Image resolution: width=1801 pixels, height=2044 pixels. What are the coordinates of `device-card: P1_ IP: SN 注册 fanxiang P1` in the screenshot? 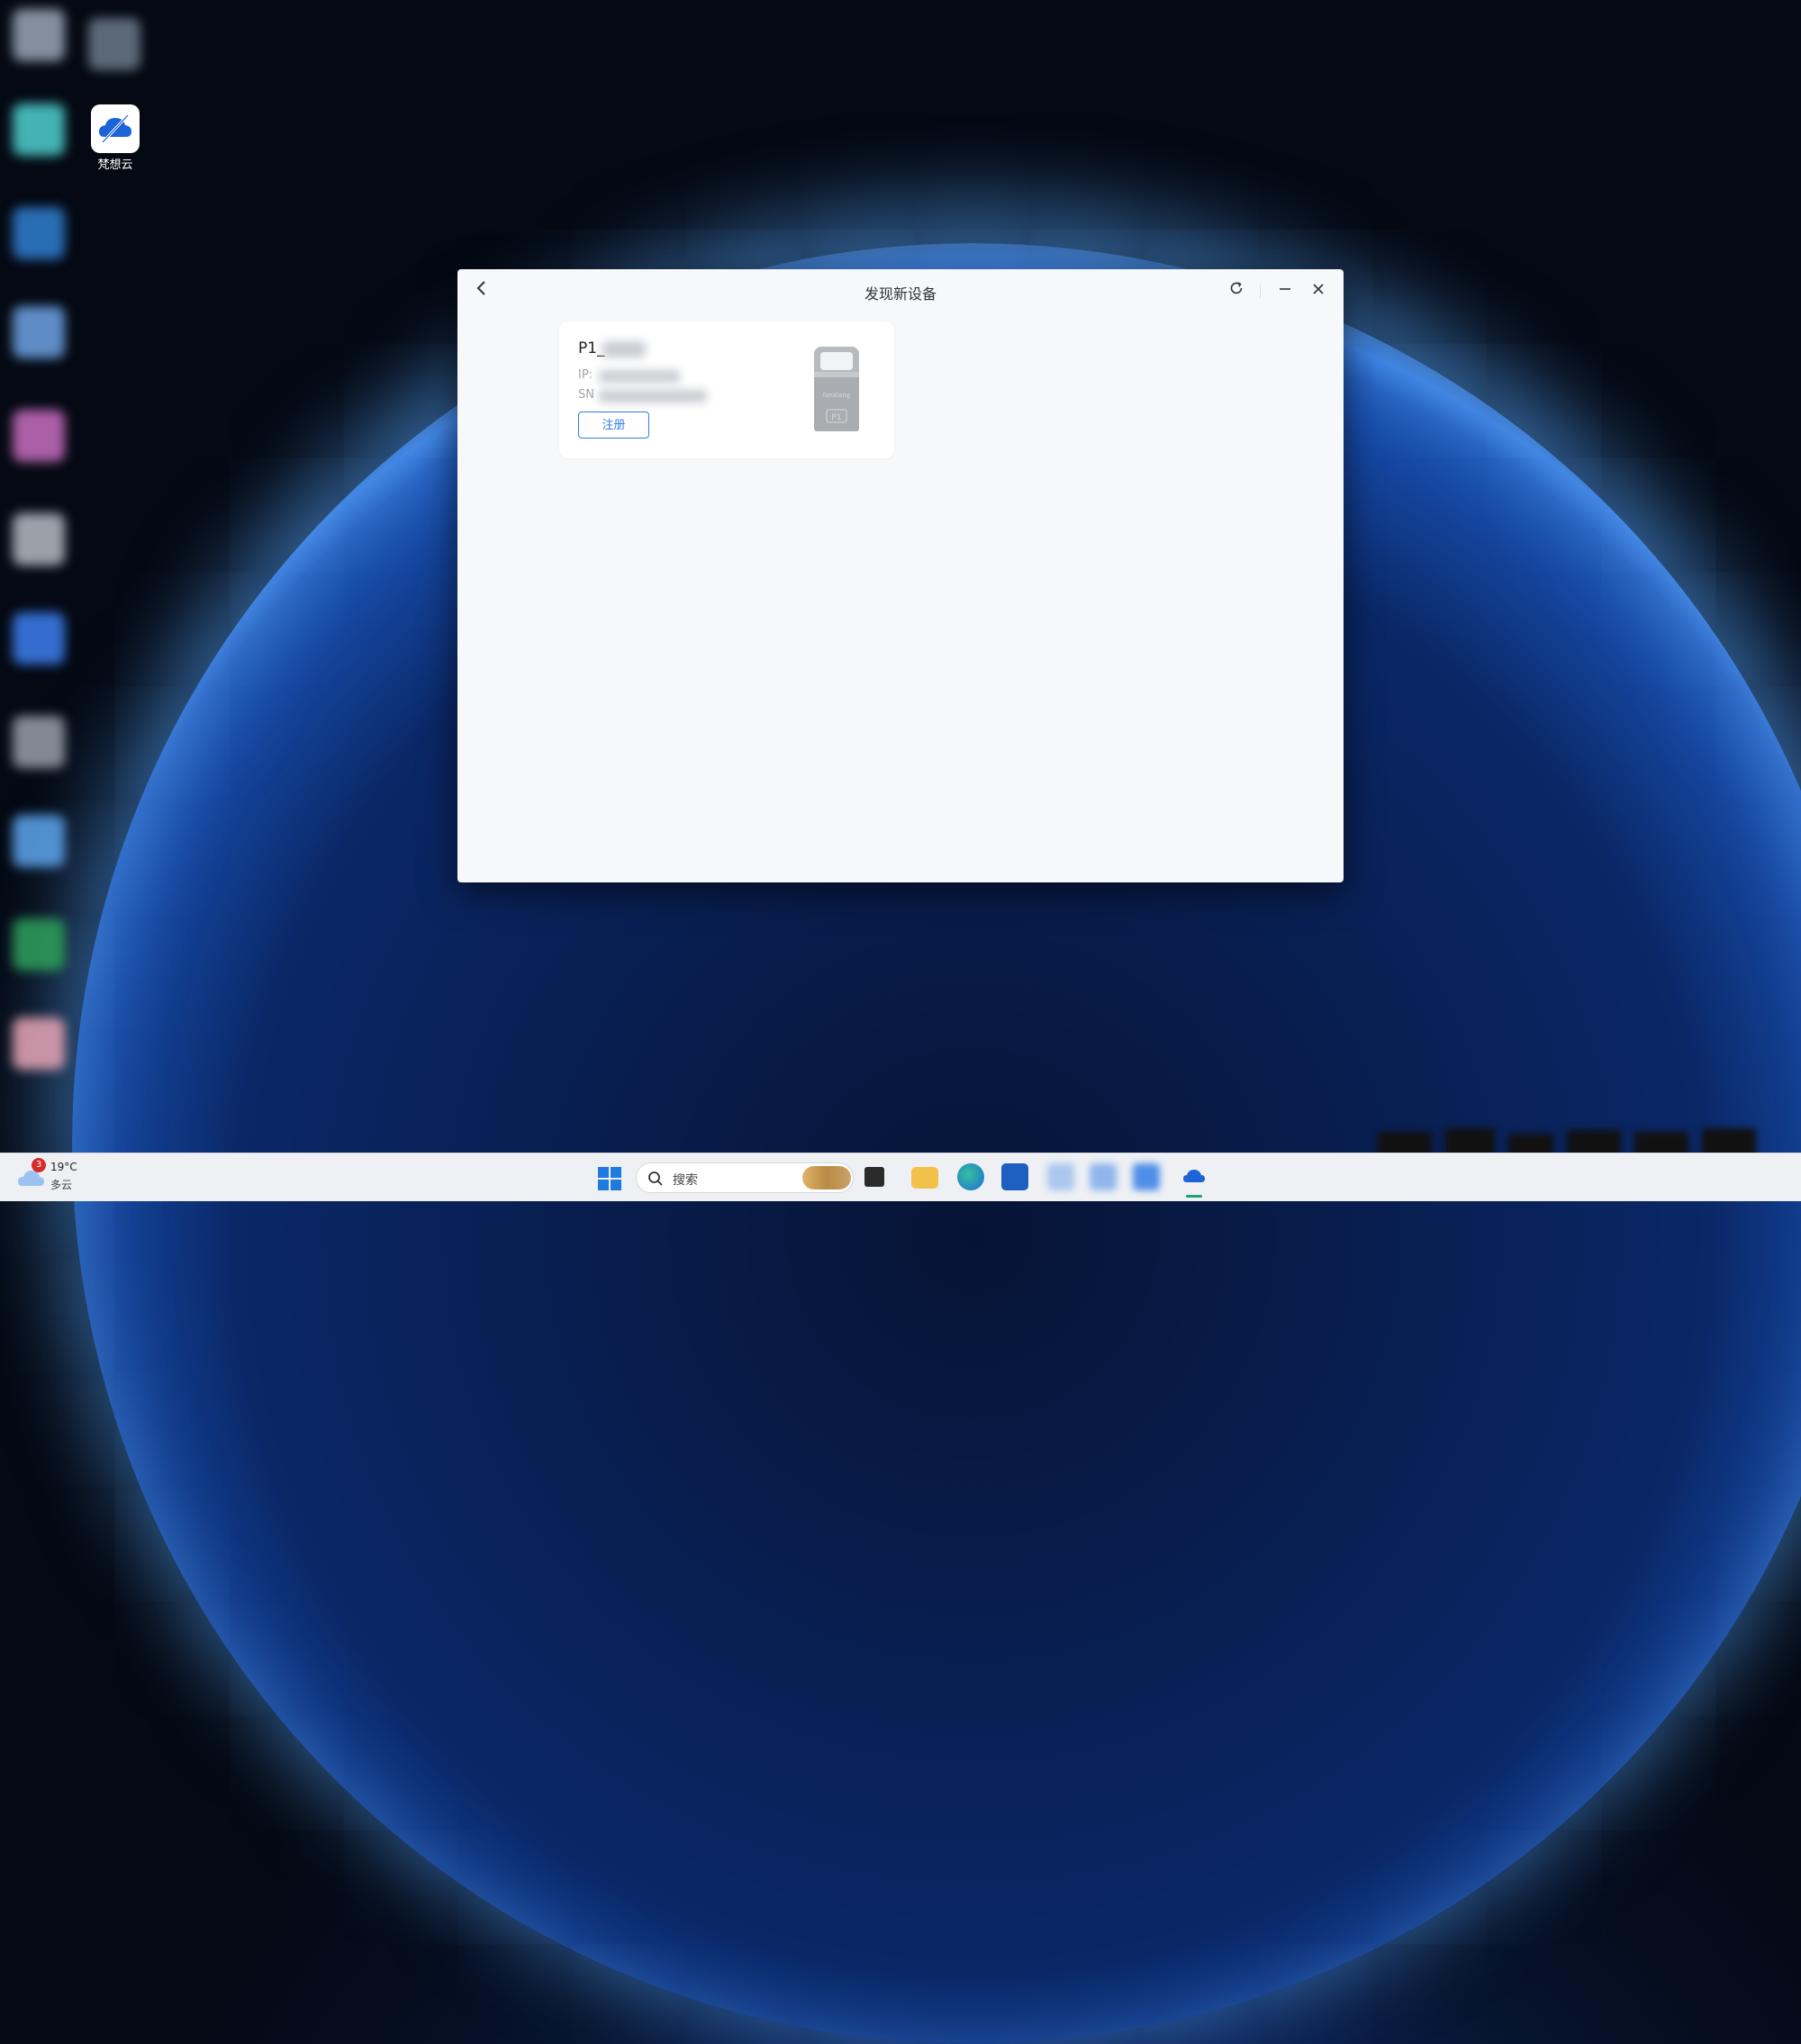 It's located at (726, 389).